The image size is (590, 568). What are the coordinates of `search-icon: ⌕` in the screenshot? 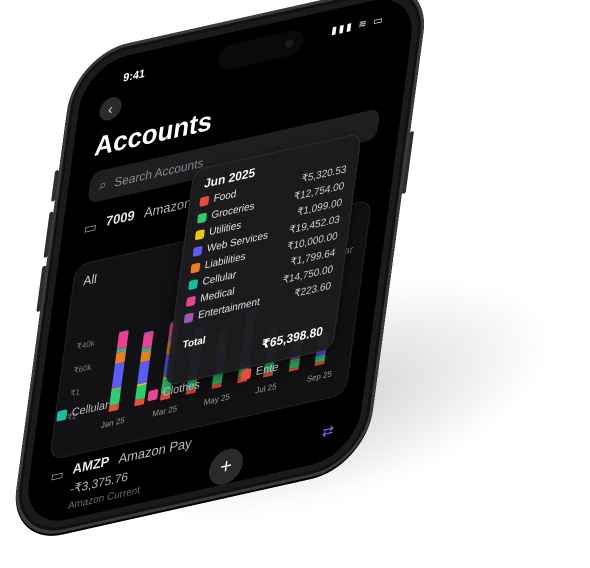 It's located at (103, 185).